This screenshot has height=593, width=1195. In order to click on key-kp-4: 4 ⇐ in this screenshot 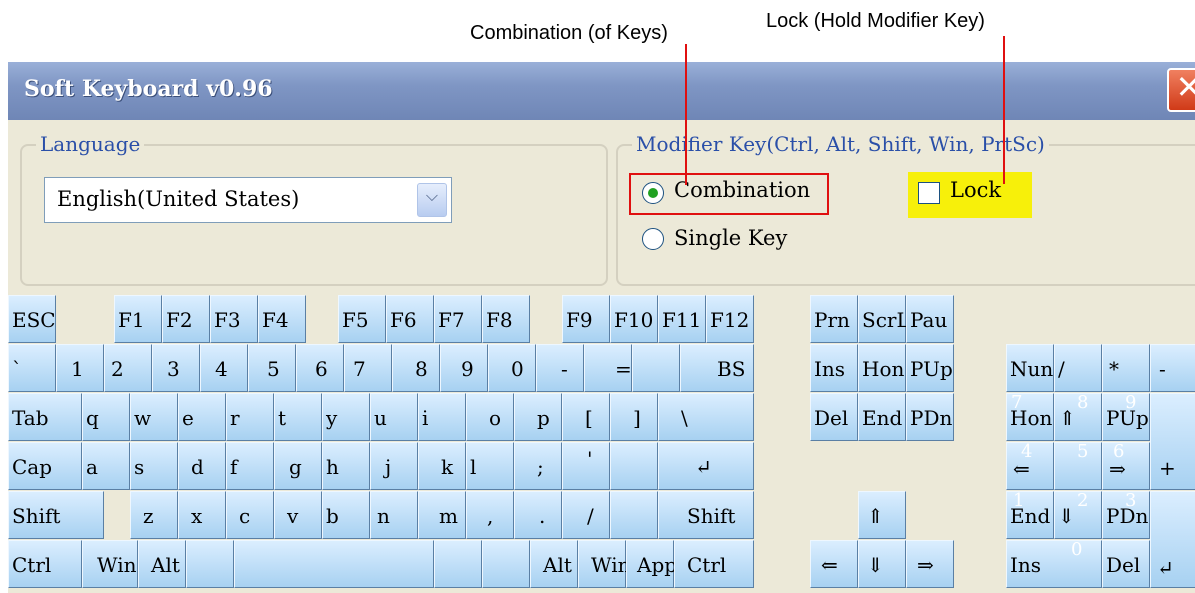, I will do `click(1030, 465)`.